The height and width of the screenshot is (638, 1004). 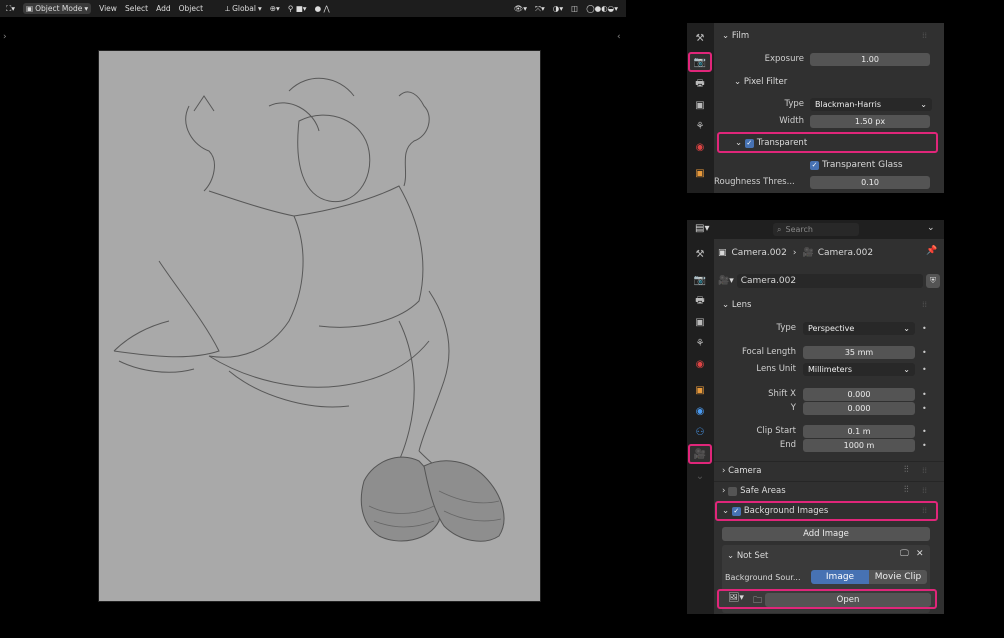 I want to click on focal-length-field: 35 mm, so click(x=859, y=352).